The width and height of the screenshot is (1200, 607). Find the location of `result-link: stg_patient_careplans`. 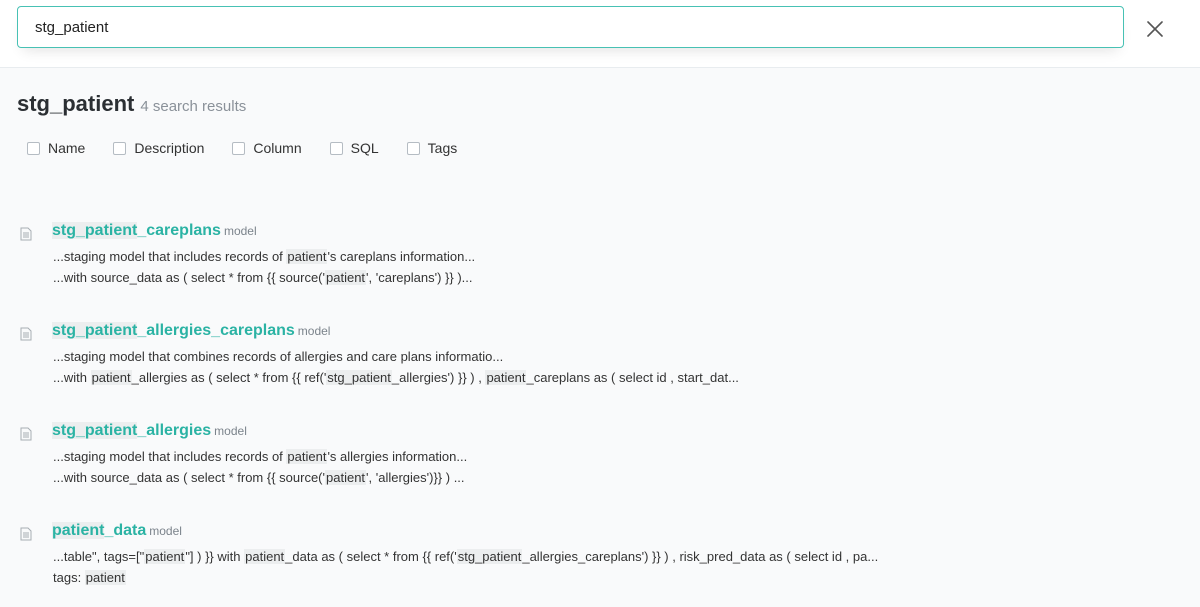

result-link: stg_patient_careplans is located at coordinates (136, 230).